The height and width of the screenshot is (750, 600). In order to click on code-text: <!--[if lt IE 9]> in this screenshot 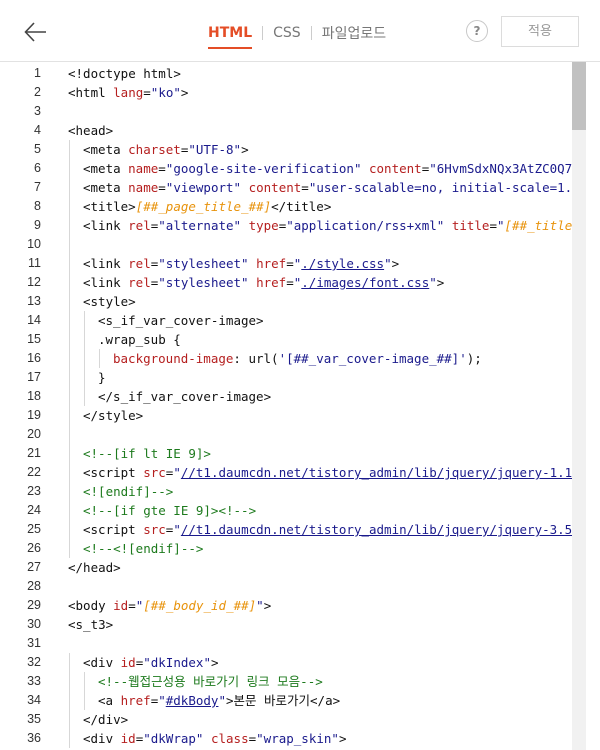, I will do `click(147, 453)`.